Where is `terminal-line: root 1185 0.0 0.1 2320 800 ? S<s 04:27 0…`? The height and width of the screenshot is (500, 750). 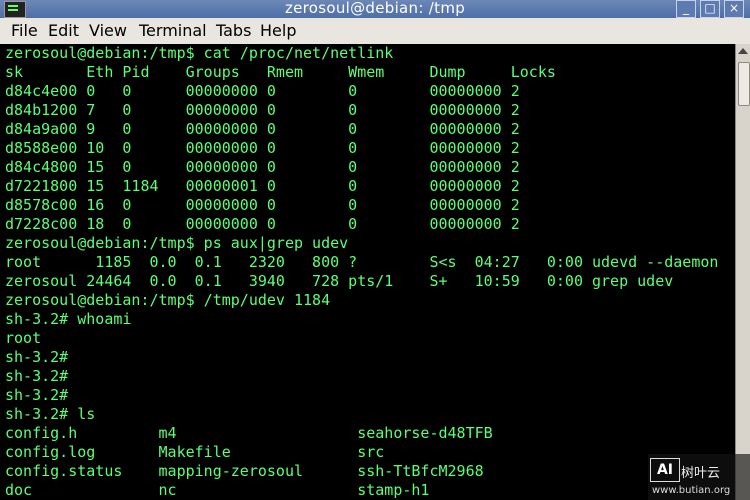 terminal-line: root 1185 0.0 0.1 2320 800 ? S<s 04:27 0… is located at coordinates (362, 262).